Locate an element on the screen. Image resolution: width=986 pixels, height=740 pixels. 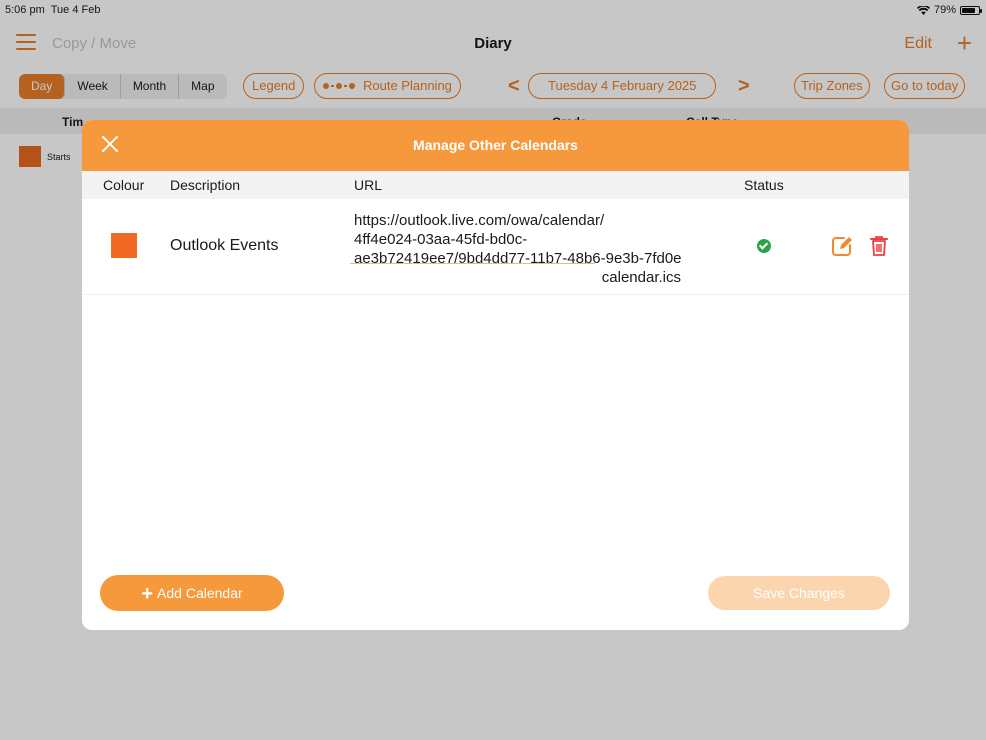
calendar-description: Outlook Events is located at coordinates (224, 245).